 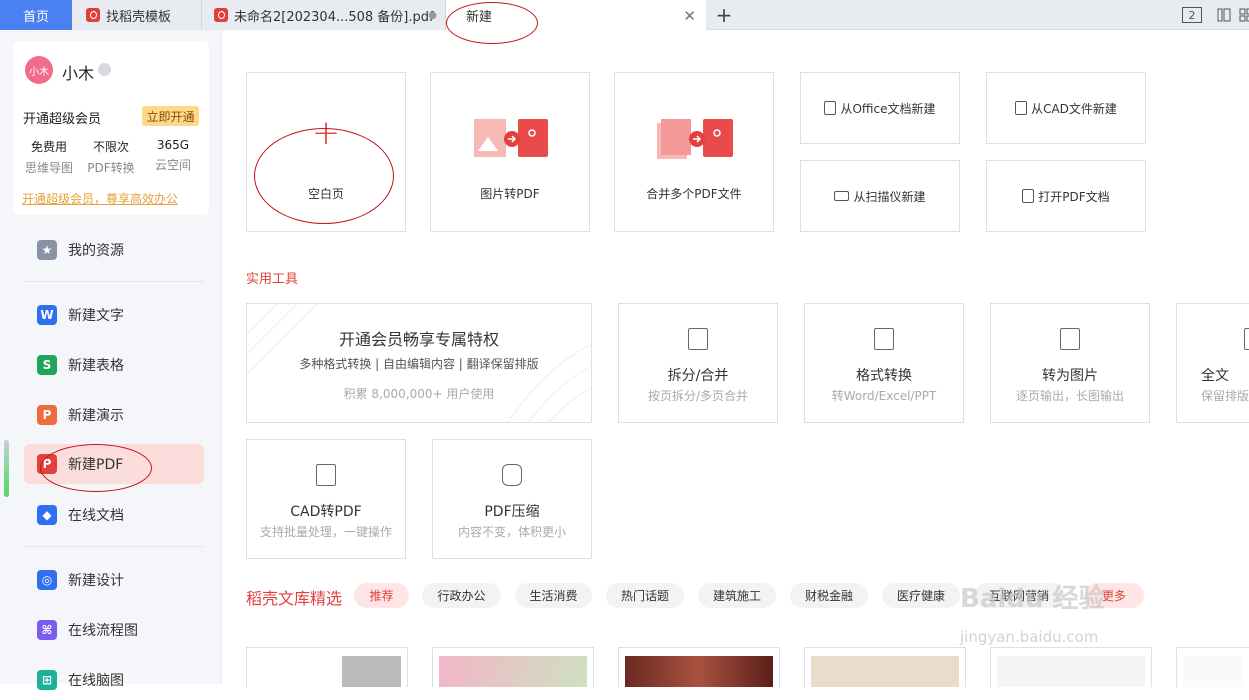 I want to click on image-to-pdf-tile: 图片转PDF, so click(x=510, y=152).